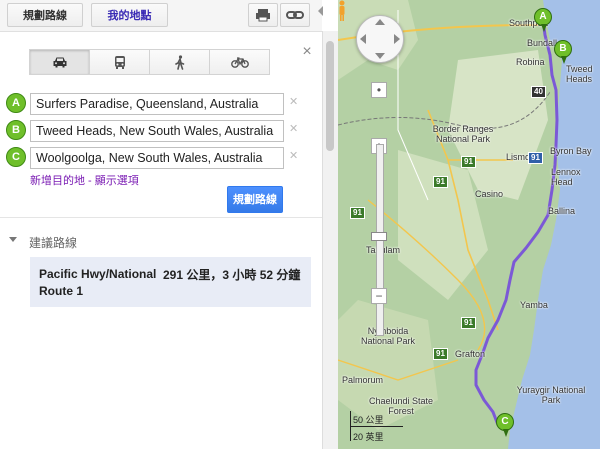  What do you see at coordinates (161, 217) in the screenshot?
I see `divider` at bounding box center [161, 217].